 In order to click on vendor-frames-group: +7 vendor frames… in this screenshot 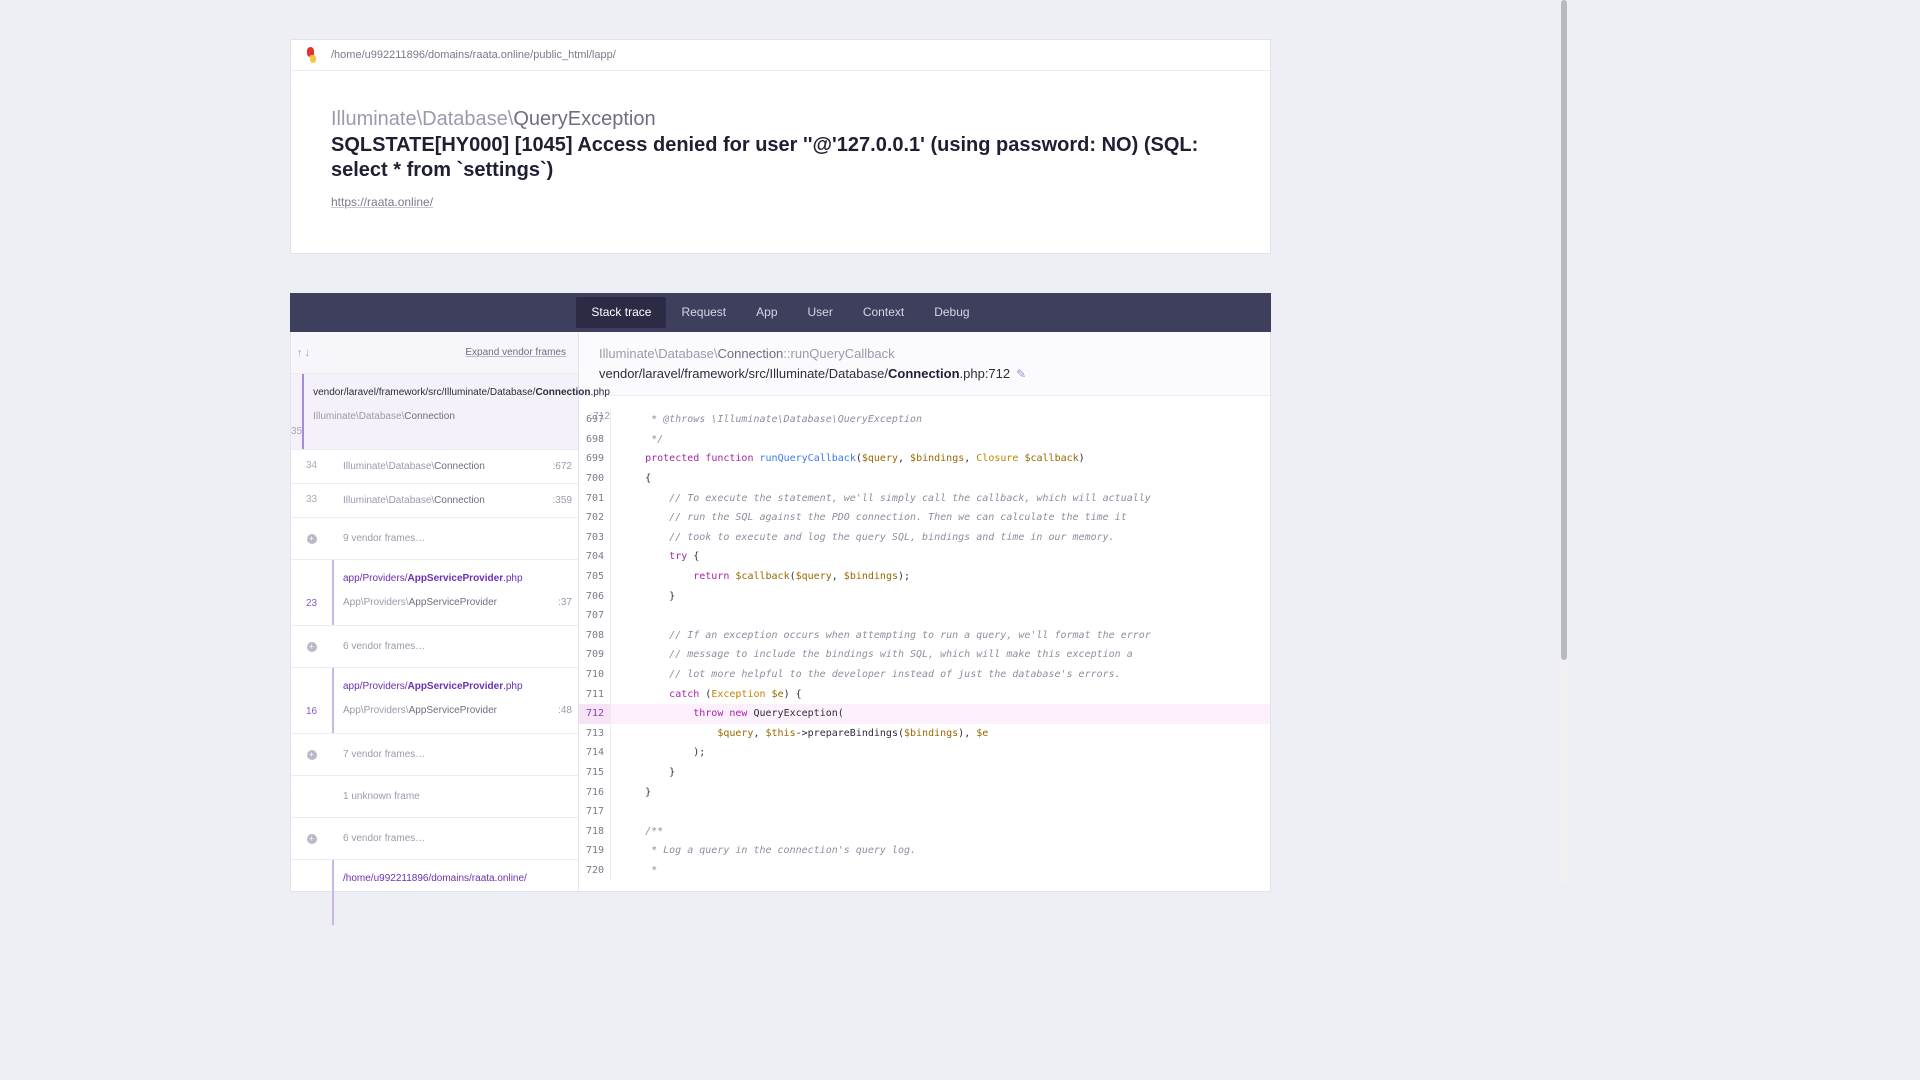, I will do `click(434, 755)`.